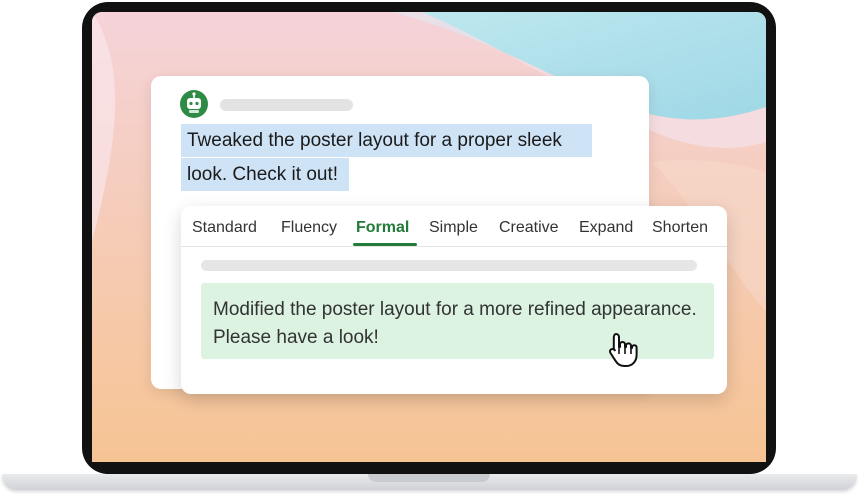  I want to click on tab-creative: Creative, so click(529, 228).